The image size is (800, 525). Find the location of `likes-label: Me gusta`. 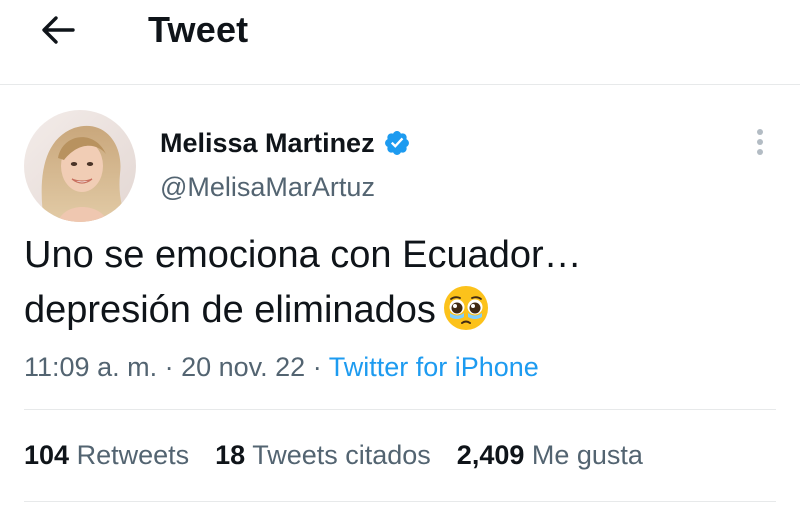

likes-label: Me gusta is located at coordinates (587, 455).